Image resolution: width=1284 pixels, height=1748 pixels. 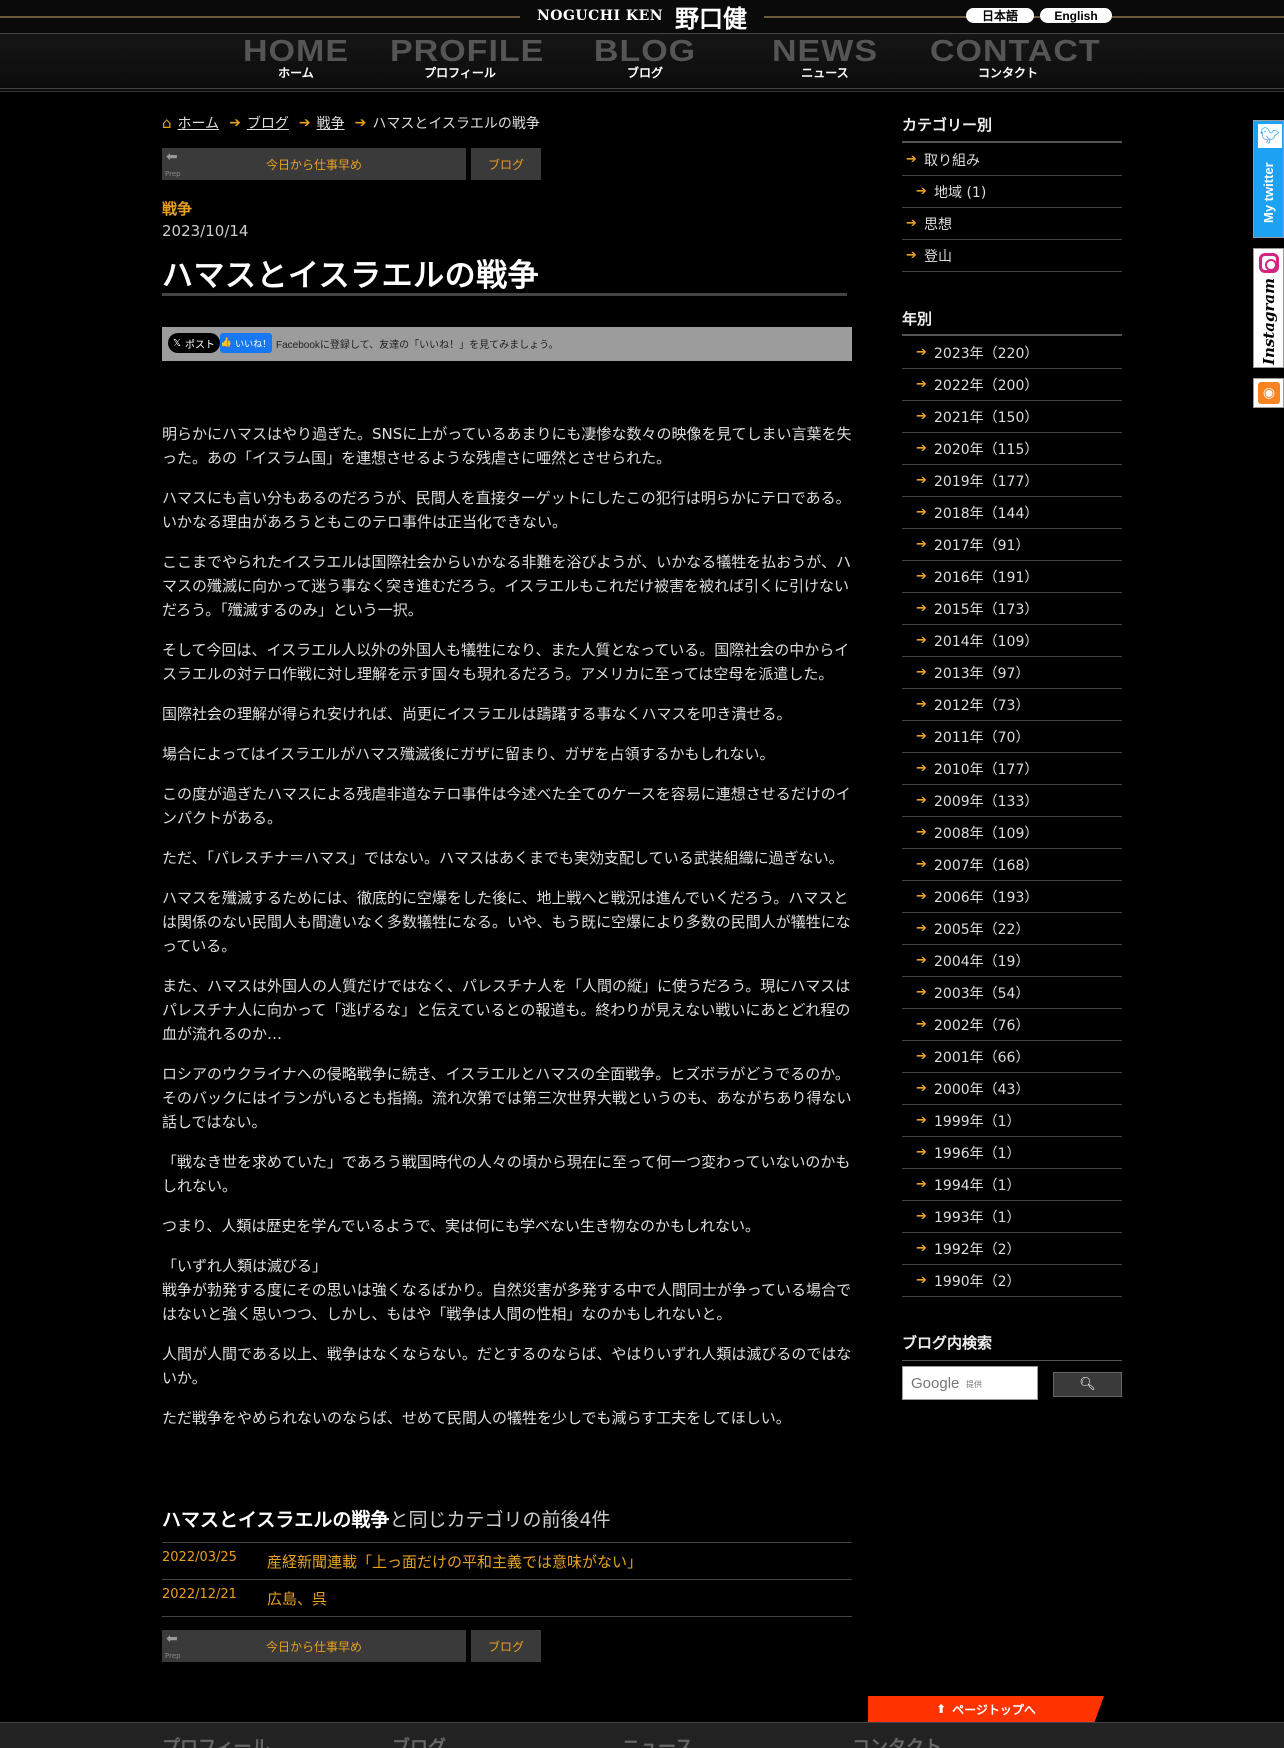 What do you see at coordinates (970, 1383) in the screenshot?
I see `search-input: Google 提供` at bounding box center [970, 1383].